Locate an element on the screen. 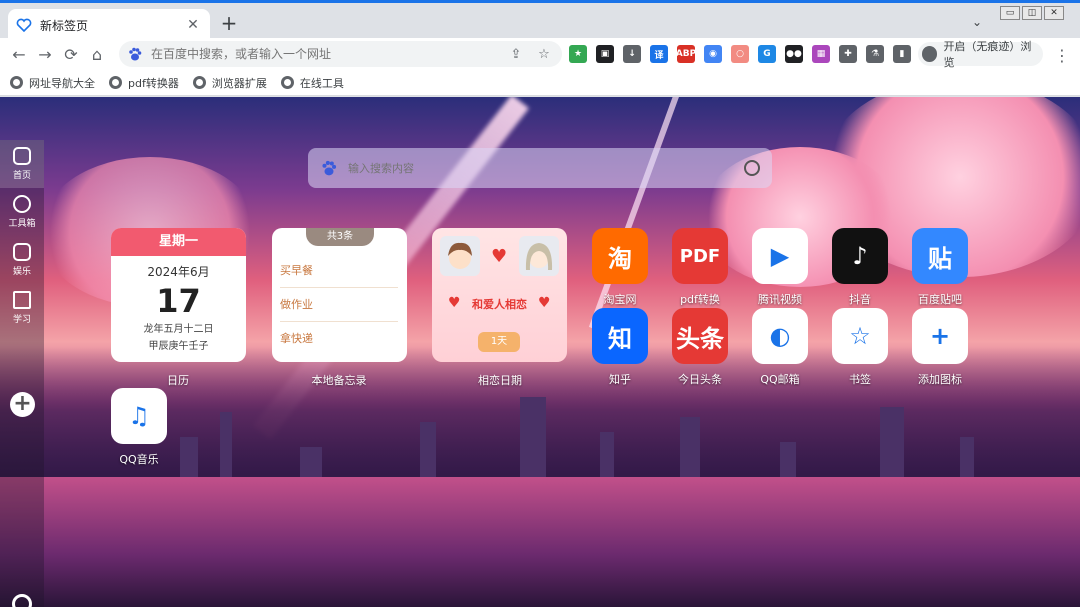  camera-ext-icon: ◉ is located at coordinates (713, 54).